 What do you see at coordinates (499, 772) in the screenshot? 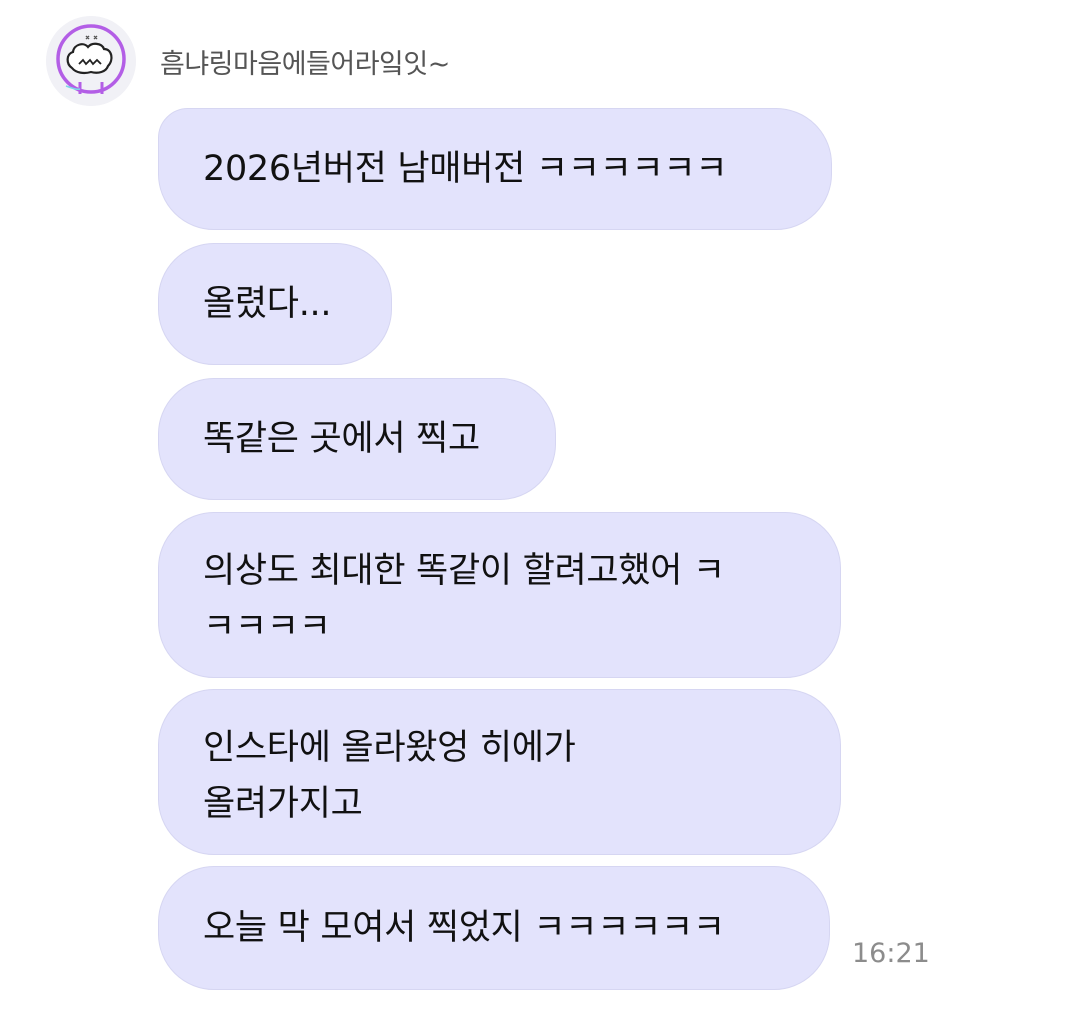
I see `message-bubble: 인스타에 올라왔엉 히에가 올려가지고` at bounding box center [499, 772].